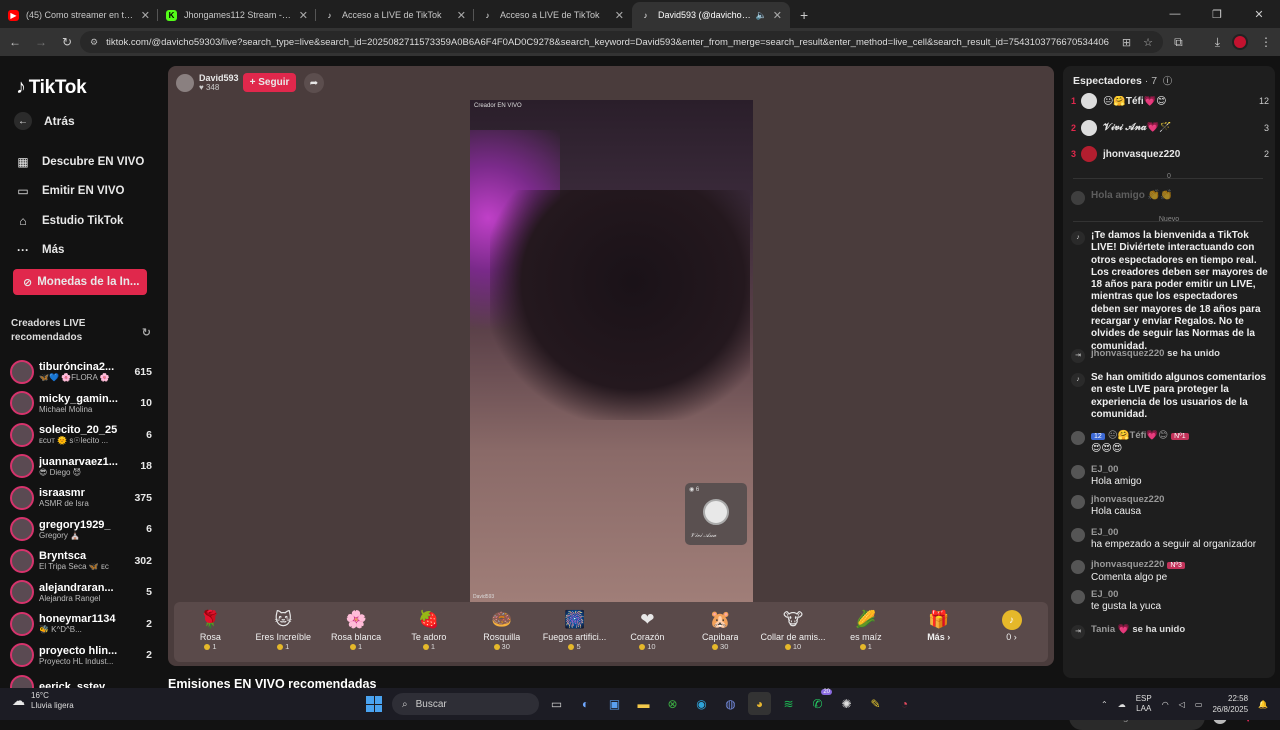  Describe the element at coordinates (643, 703) in the screenshot. I see `file-explorer-icon: ▬` at that location.